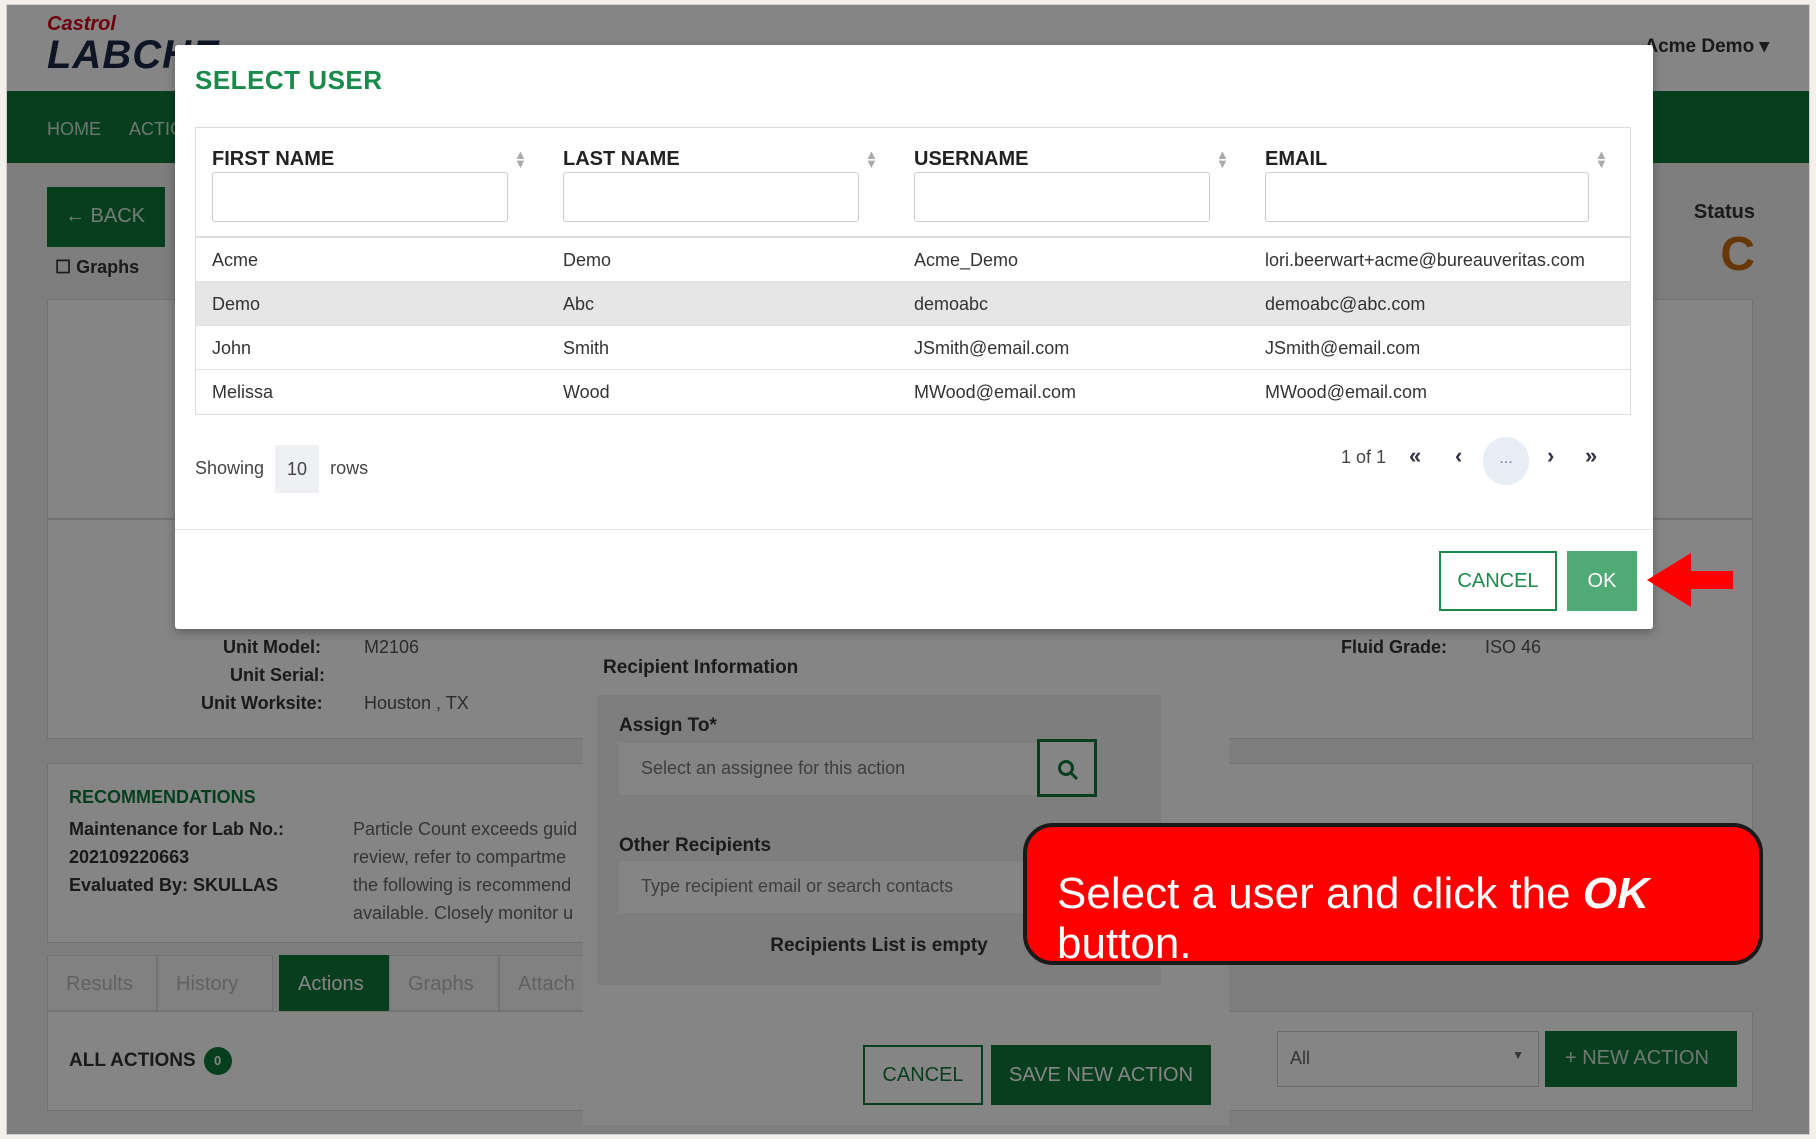 This screenshot has width=1816, height=1139. What do you see at coordinates (1591, 456) in the screenshot?
I see `last-page-button: »` at bounding box center [1591, 456].